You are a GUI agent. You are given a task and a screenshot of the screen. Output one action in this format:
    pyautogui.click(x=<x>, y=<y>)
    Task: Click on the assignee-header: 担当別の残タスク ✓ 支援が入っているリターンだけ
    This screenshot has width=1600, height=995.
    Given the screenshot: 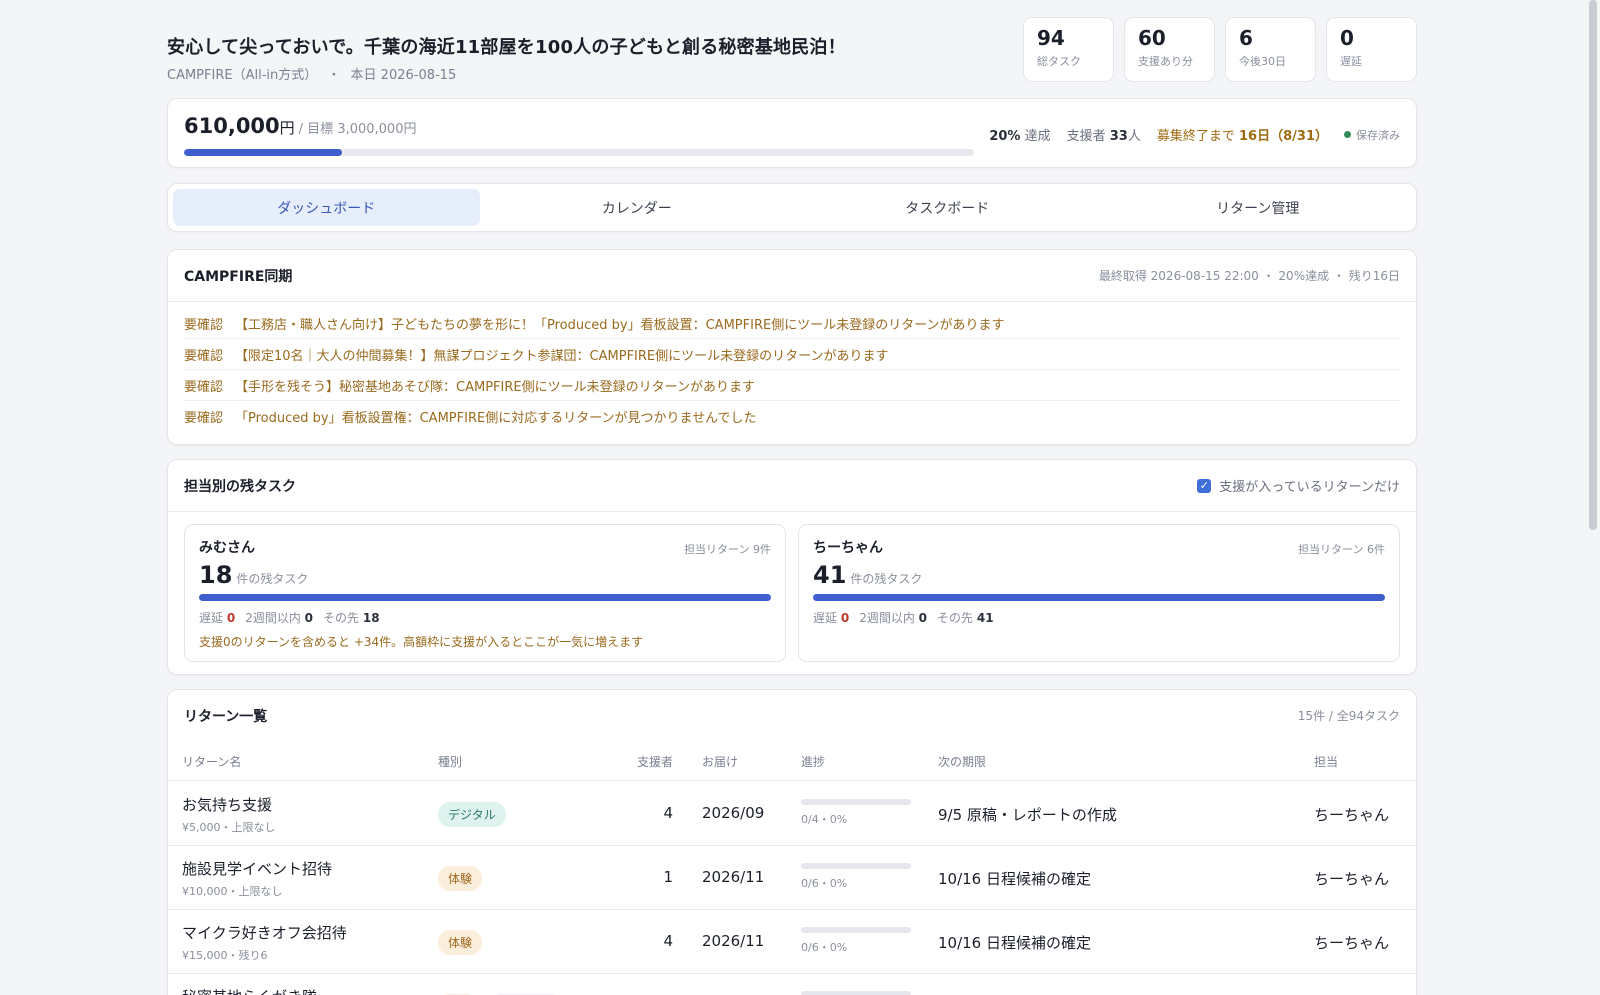 What is the action you would take?
    pyautogui.click(x=792, y=485)
    